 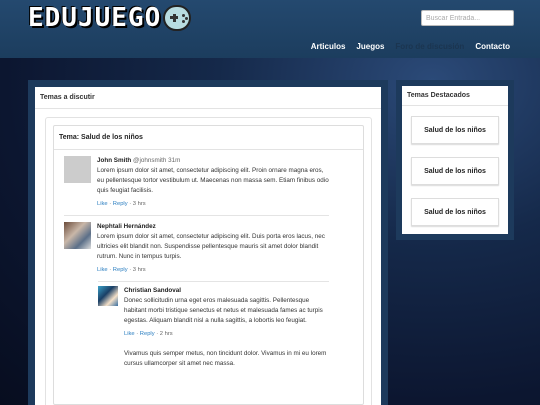 What do you see at coordinates (492, 46) in the screenshot?
I see `nav-contacto: Contacto` at bounding box center [492, 46].